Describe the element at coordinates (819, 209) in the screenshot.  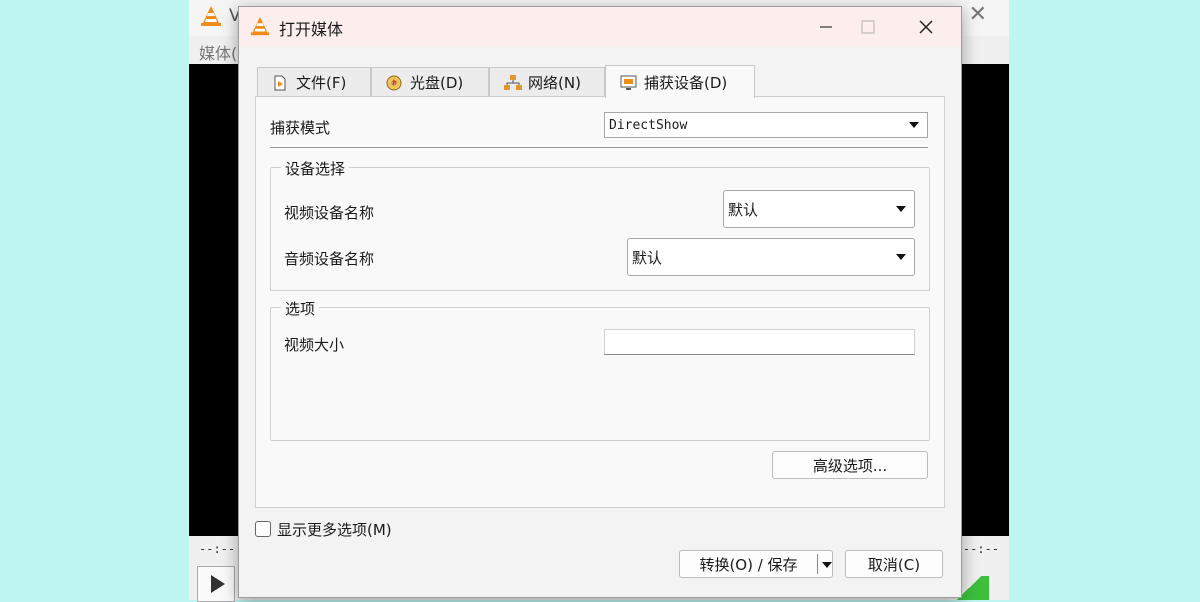
I see `video-device-select: 默认` at that location.